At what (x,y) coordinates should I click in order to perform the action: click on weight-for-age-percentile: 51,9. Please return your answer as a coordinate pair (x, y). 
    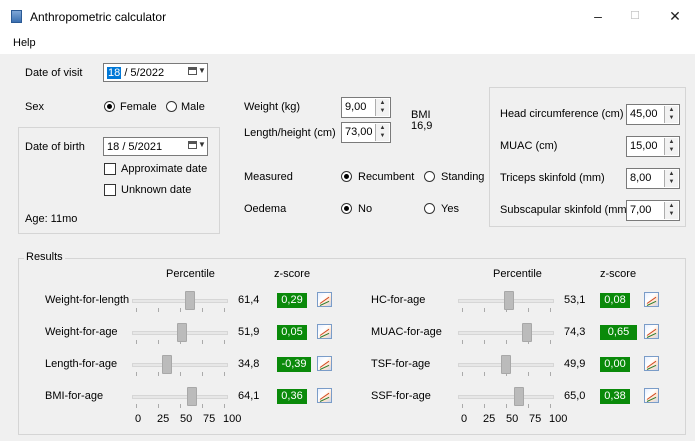
    Looking at the image, I should click on (249, 332).